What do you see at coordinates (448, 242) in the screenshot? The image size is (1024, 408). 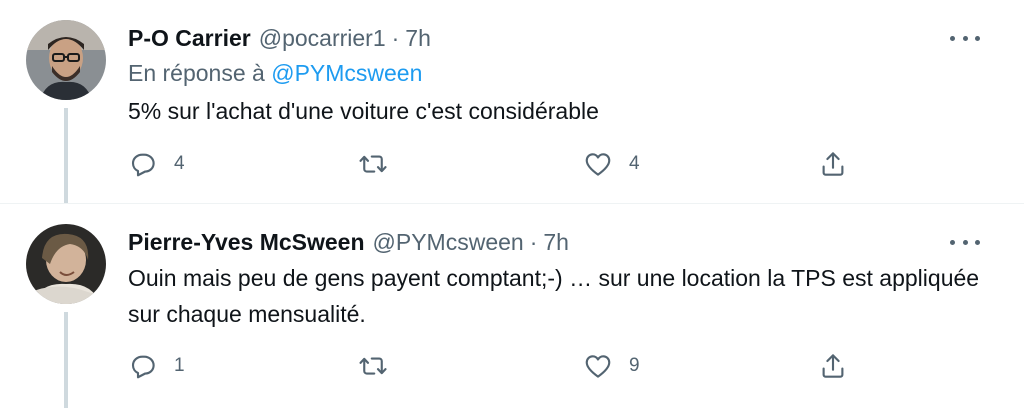 I see `username: @PYMcsween` at bounding box center [448, 242].